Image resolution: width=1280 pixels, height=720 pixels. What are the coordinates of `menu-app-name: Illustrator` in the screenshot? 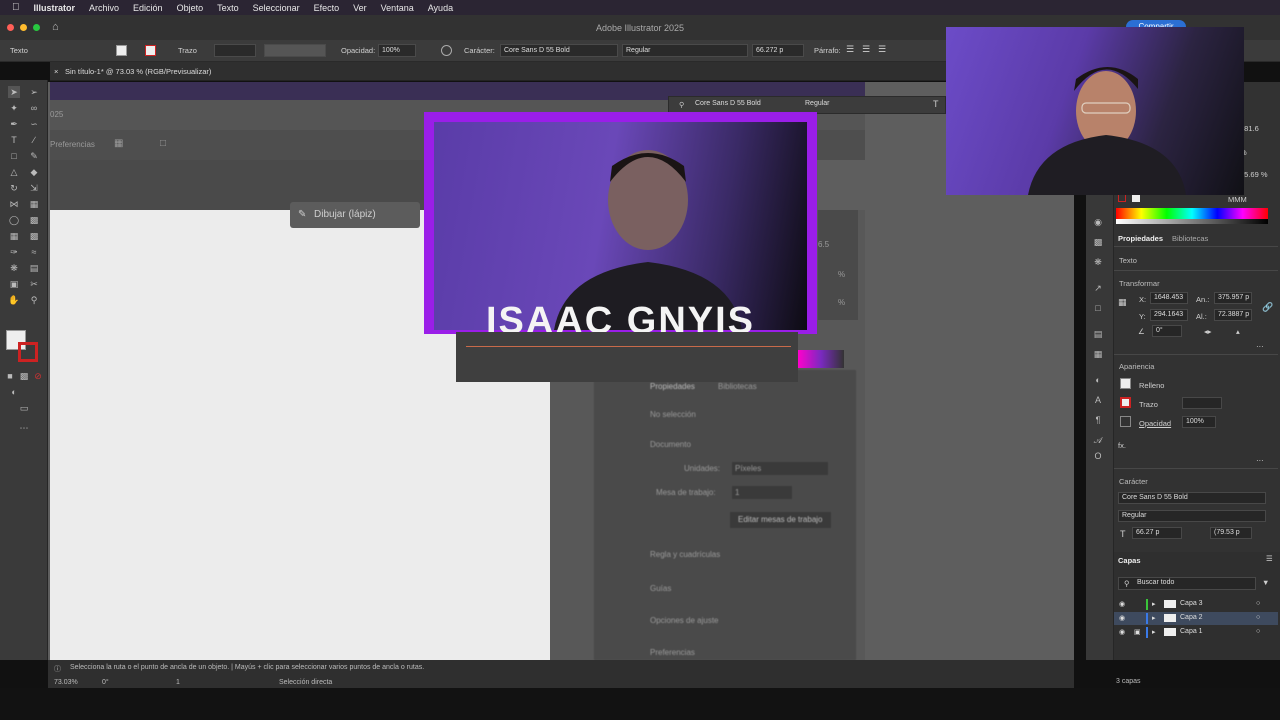 It's located at (55, 8).